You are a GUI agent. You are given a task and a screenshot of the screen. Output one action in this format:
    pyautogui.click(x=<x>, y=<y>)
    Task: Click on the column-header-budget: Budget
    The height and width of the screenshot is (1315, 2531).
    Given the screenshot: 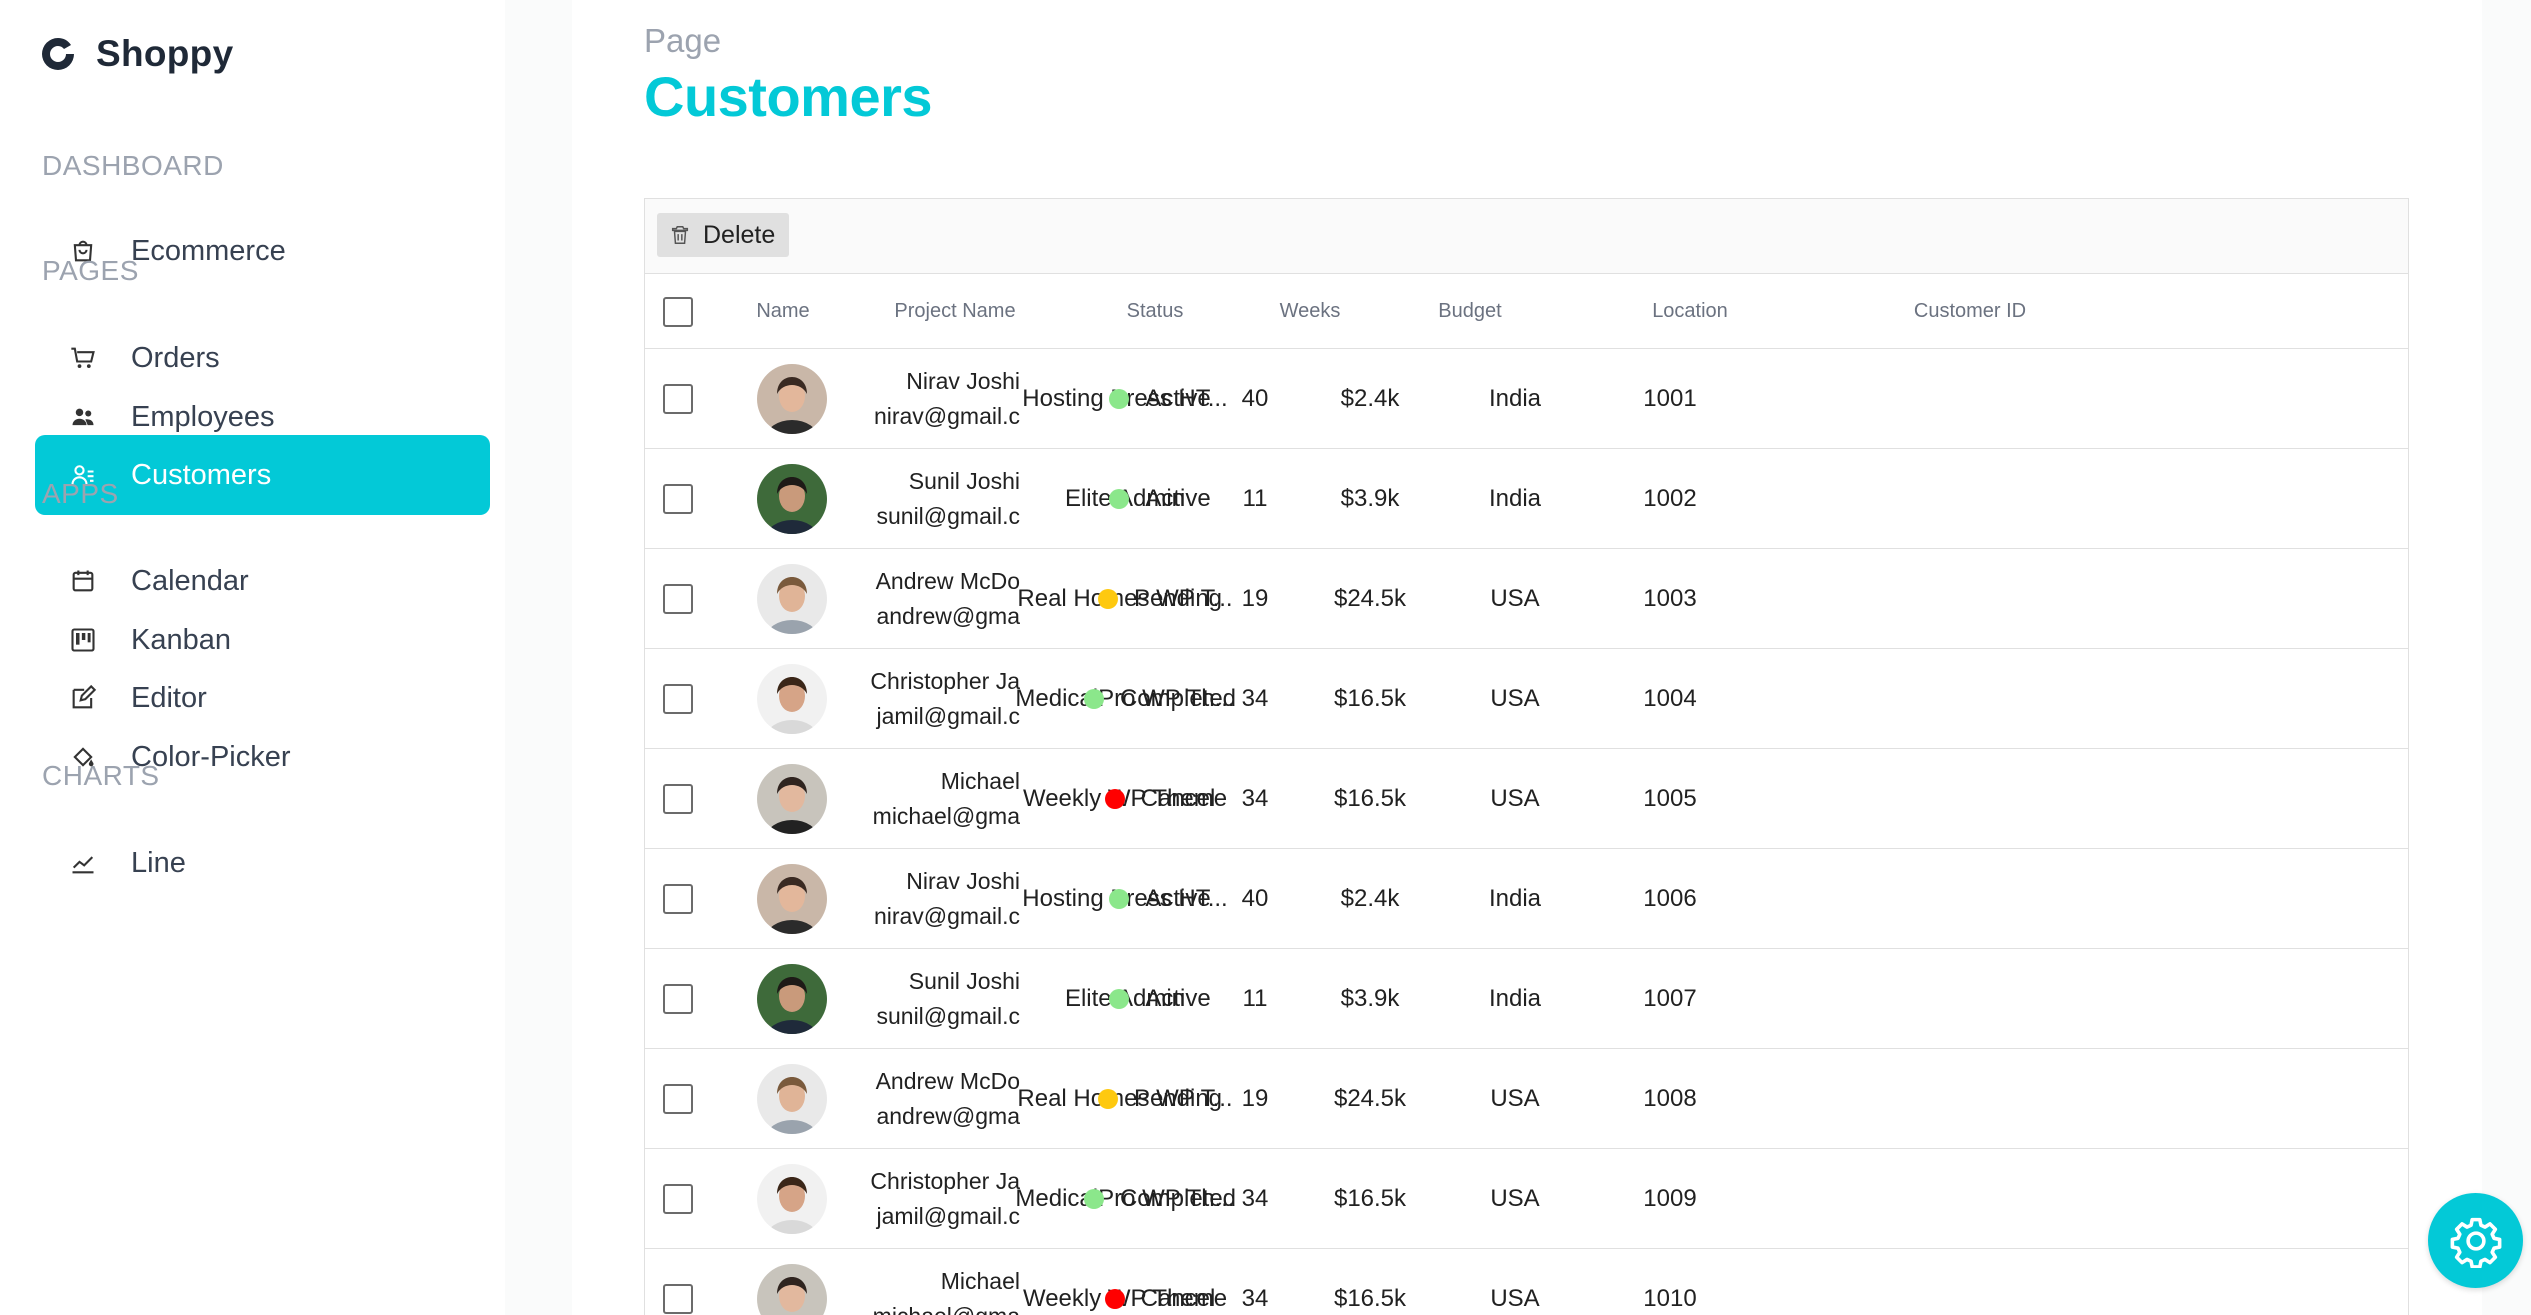 What is the action you would take?
    pyautogui.click(x=1470, y=311)
    